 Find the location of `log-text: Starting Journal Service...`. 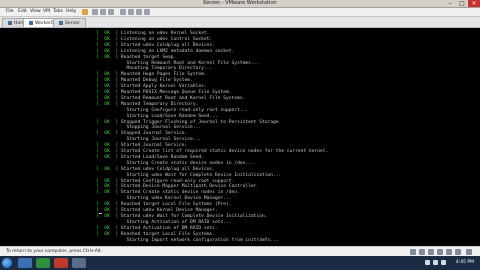

log-text: Starting Journal Service... is located at coordinates (164, 140).